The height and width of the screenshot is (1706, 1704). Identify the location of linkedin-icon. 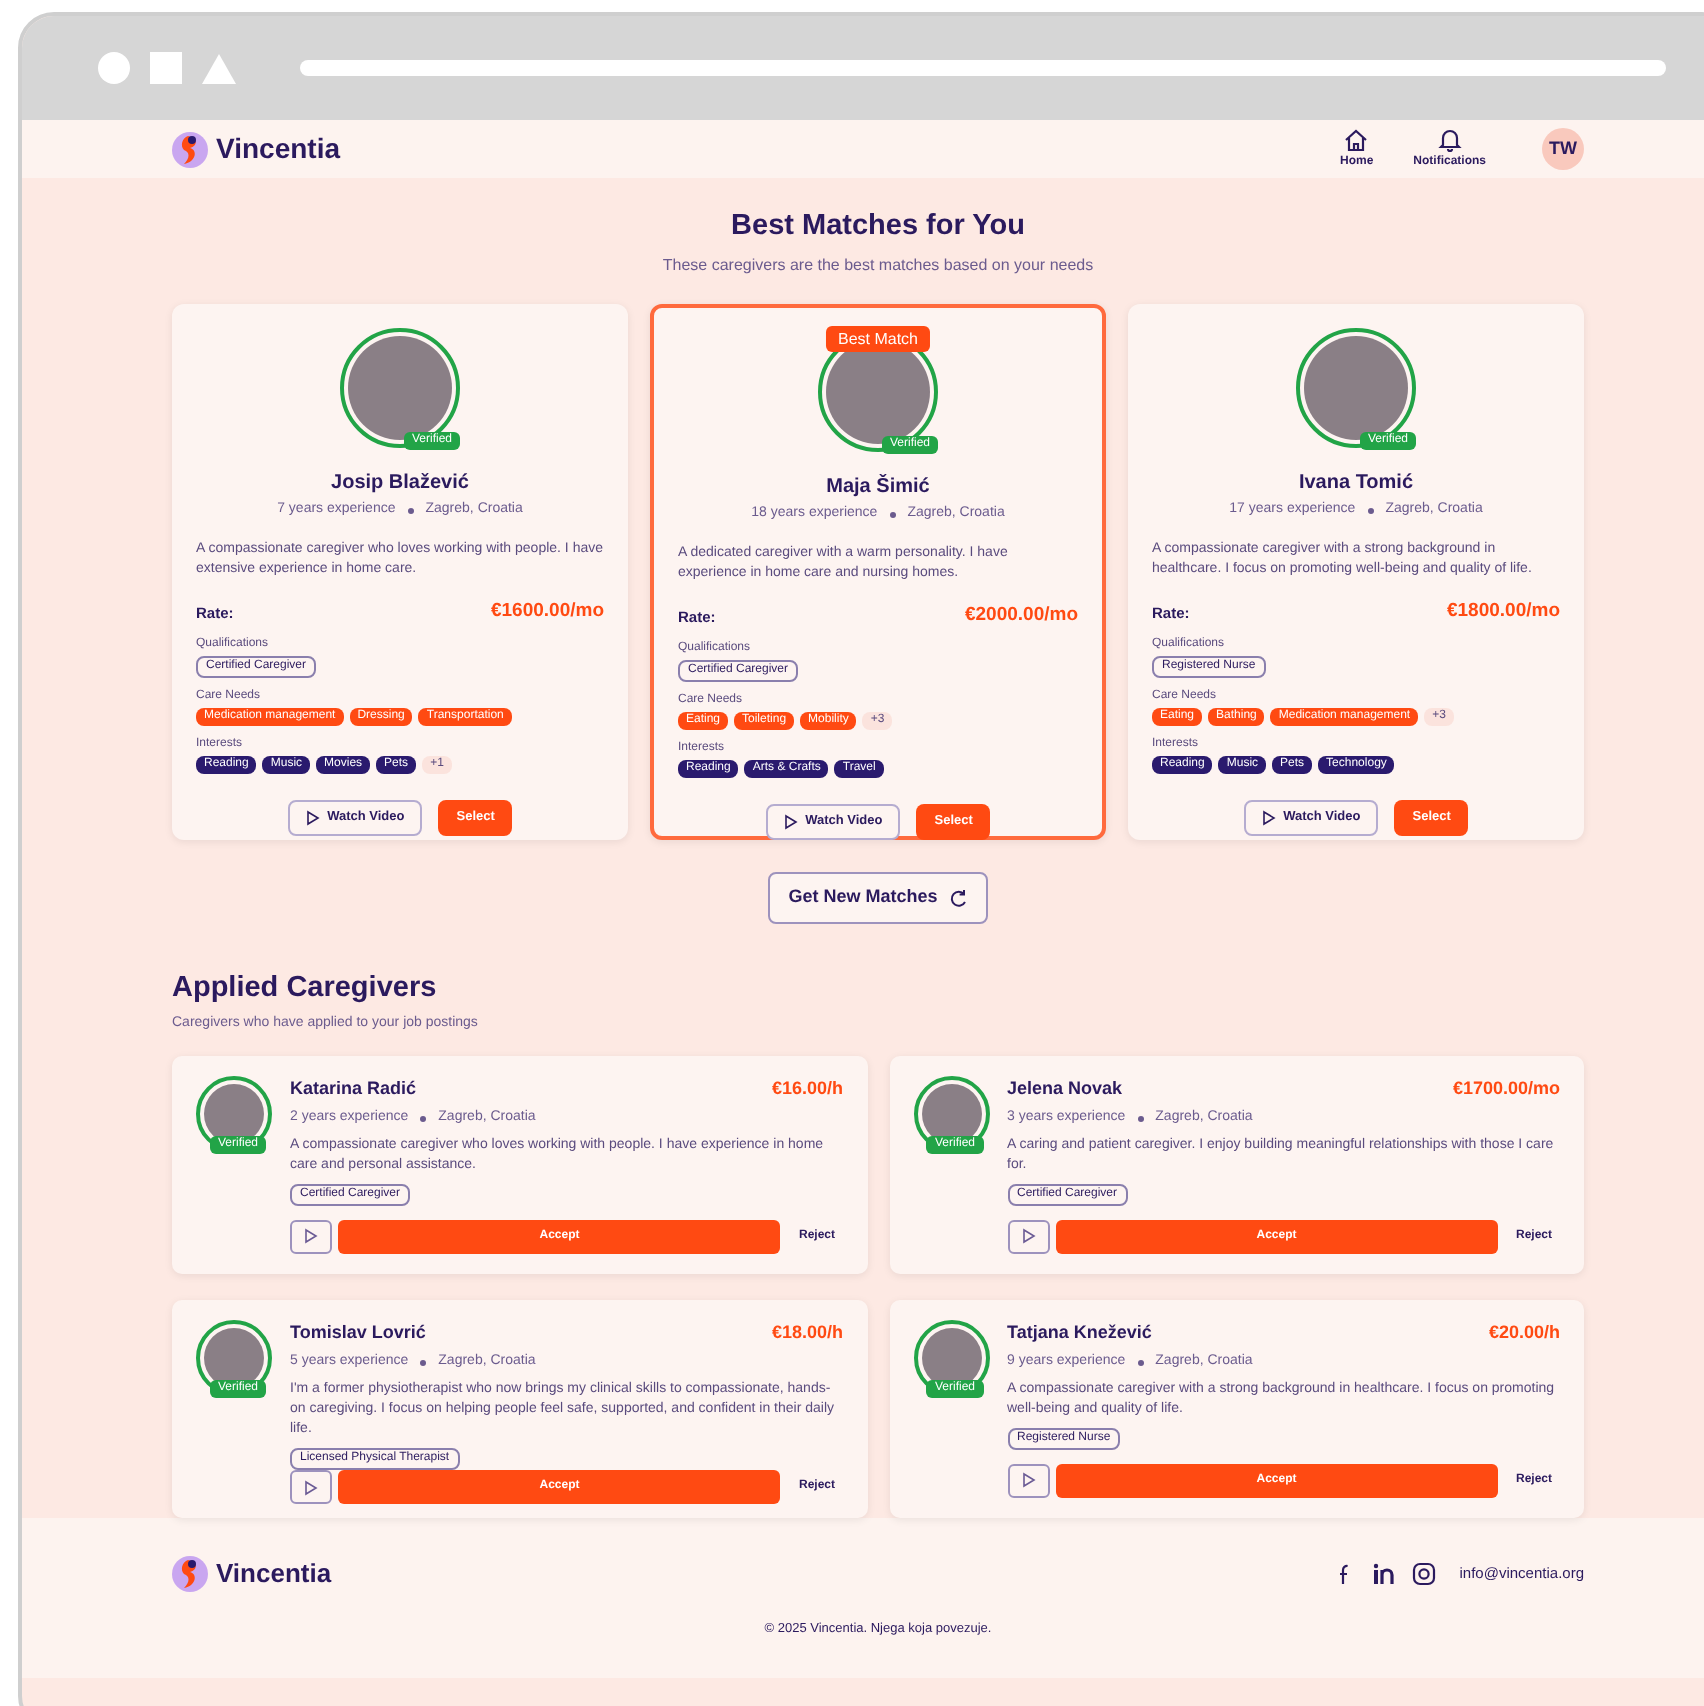
(1382, 1573).